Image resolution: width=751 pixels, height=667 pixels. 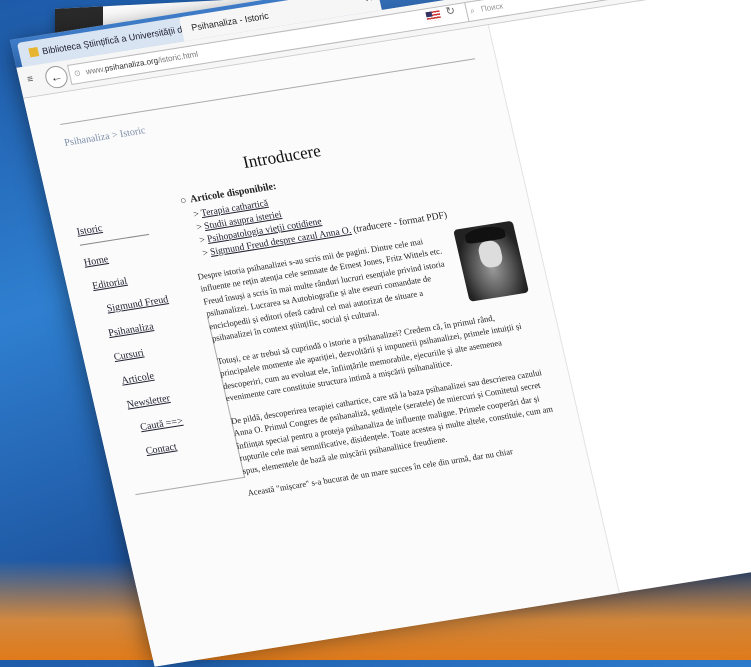 What do you see at coordinates (136, 279) in the screenshot?
I see `sidebar-item-editorial: Editorial` at bounding box center [136, 279].